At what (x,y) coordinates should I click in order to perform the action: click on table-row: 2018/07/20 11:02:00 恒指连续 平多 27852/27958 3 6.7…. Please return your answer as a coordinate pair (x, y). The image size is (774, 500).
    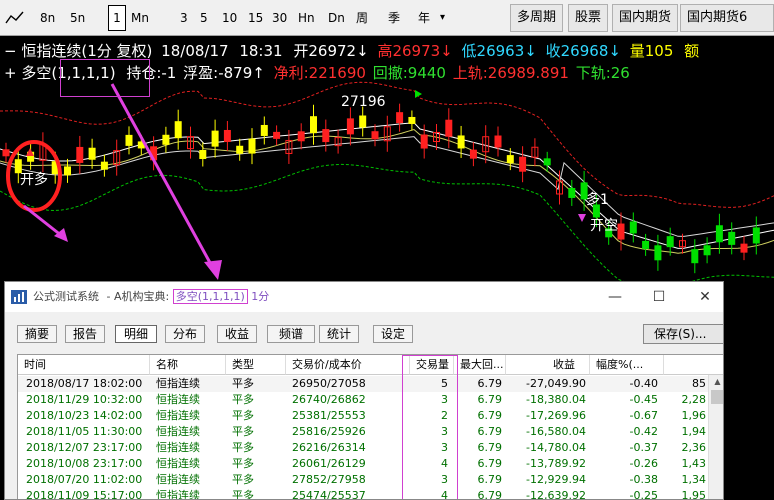
    Looking at the image, I should click on (363, 480).